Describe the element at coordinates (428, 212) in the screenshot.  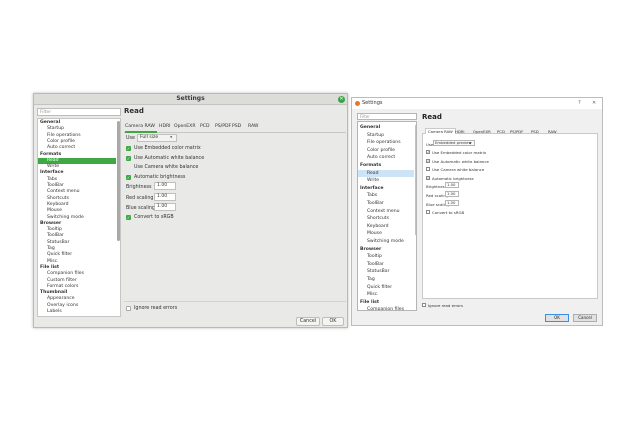
I see `convert-srgb-checkbox` at that location.